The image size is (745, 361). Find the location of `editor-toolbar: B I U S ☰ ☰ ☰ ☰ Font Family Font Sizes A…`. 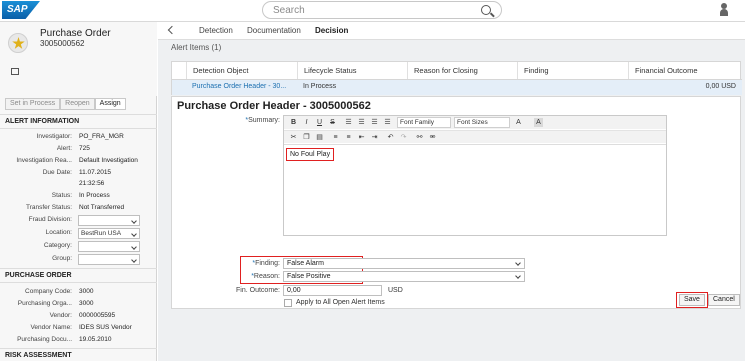

editor-toolbar: B I U S ☰ ☰ ☰ ☰ Font Family Font Sizes A… is located at coordinates (475, 122).